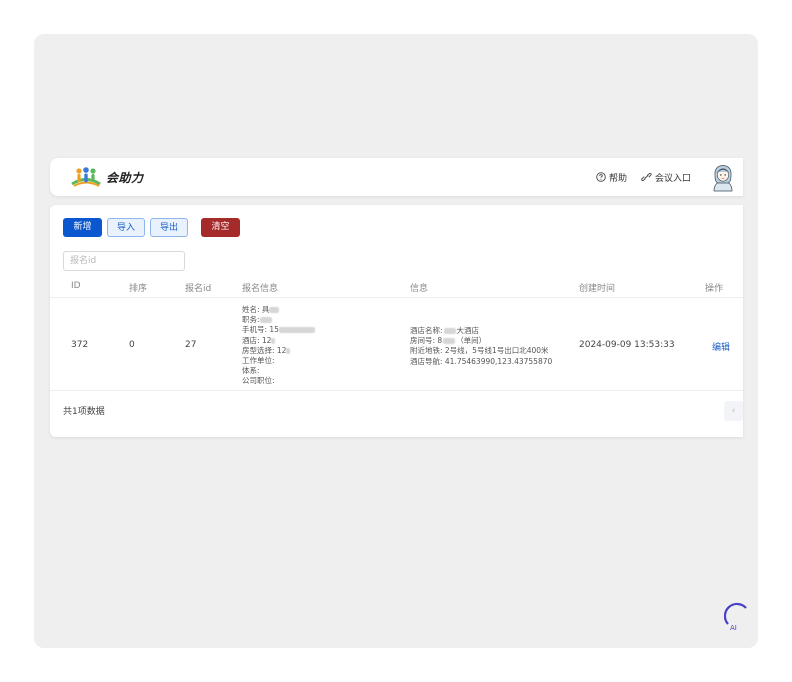 The width and height of the screenshot is (792, 682). Describe the element at coordinates (426, 330) in the screenshot. I see `info-hotel-name-prefix: 酒店名称:` at that location.